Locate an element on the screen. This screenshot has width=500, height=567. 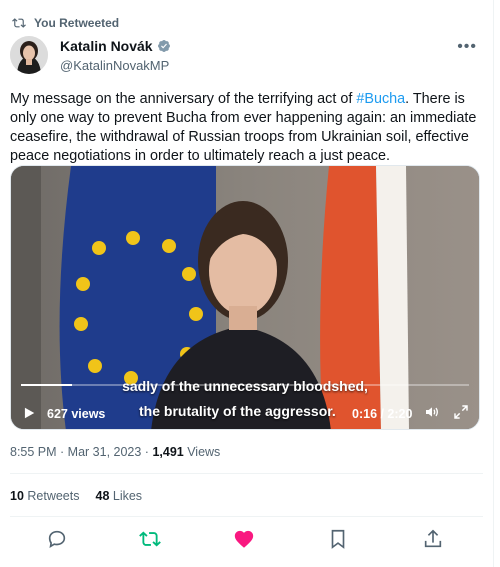
retweets-label: Retweets is located at coordinates (51, 496).